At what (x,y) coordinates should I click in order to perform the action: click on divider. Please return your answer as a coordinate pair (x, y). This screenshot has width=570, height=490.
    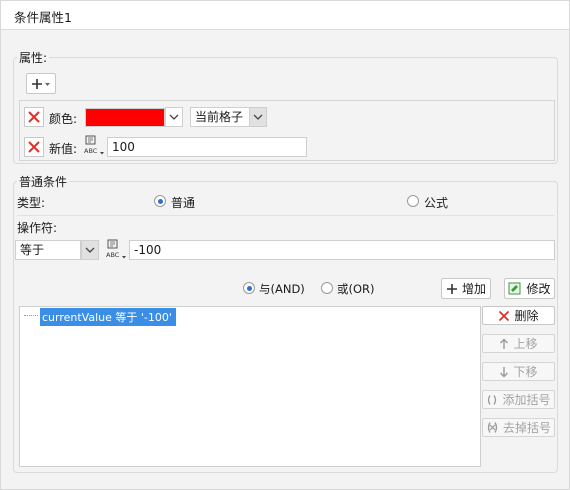
    Looking at the image, I should click on (286, 215).